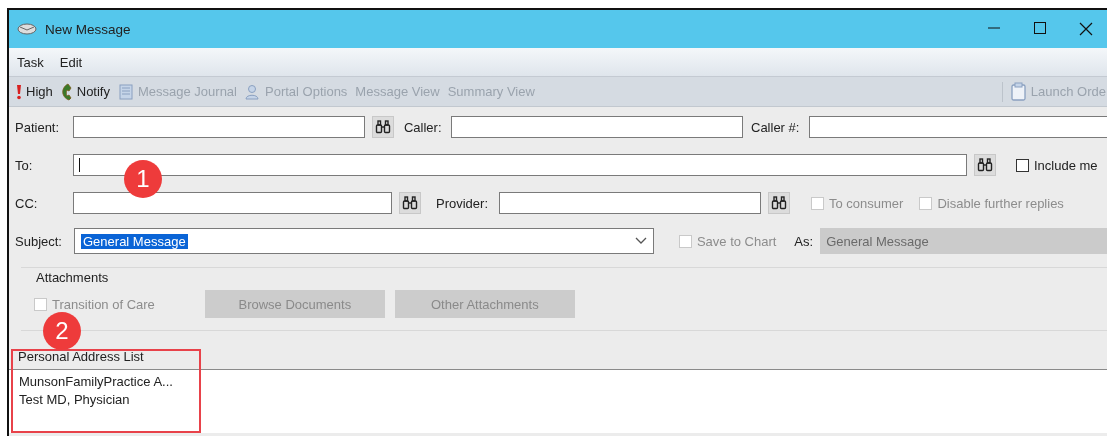  Describe the element at coordinates (1000, 203) in the screenshot. I see `checkbox-label: Disable further replies` at that location.